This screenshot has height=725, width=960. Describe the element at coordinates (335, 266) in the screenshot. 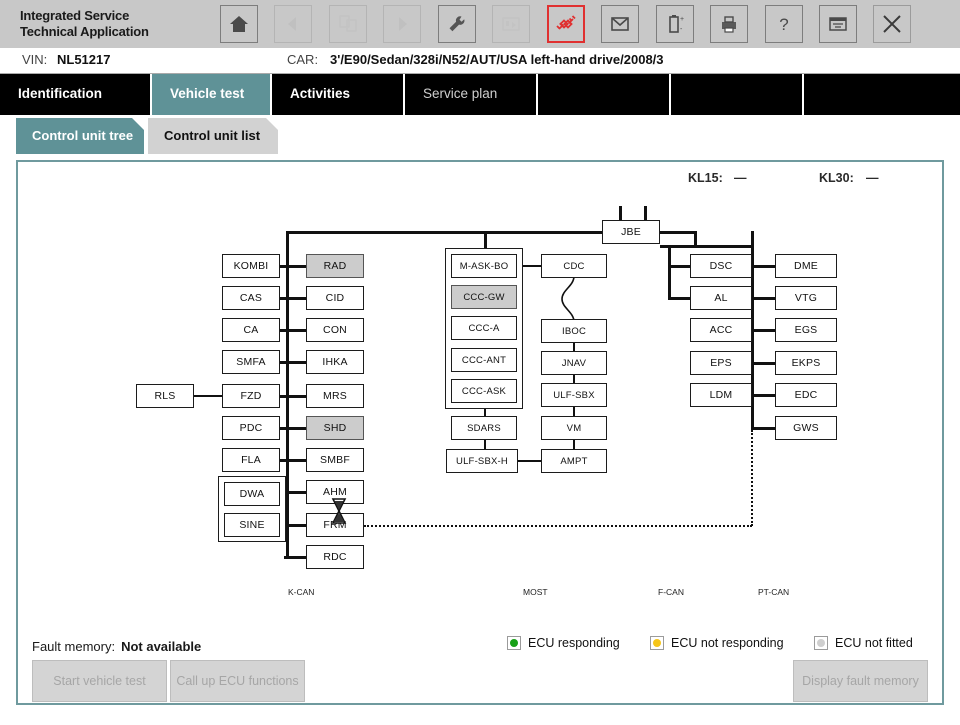

I see `ecu-node-RAD: RAD` at that location.